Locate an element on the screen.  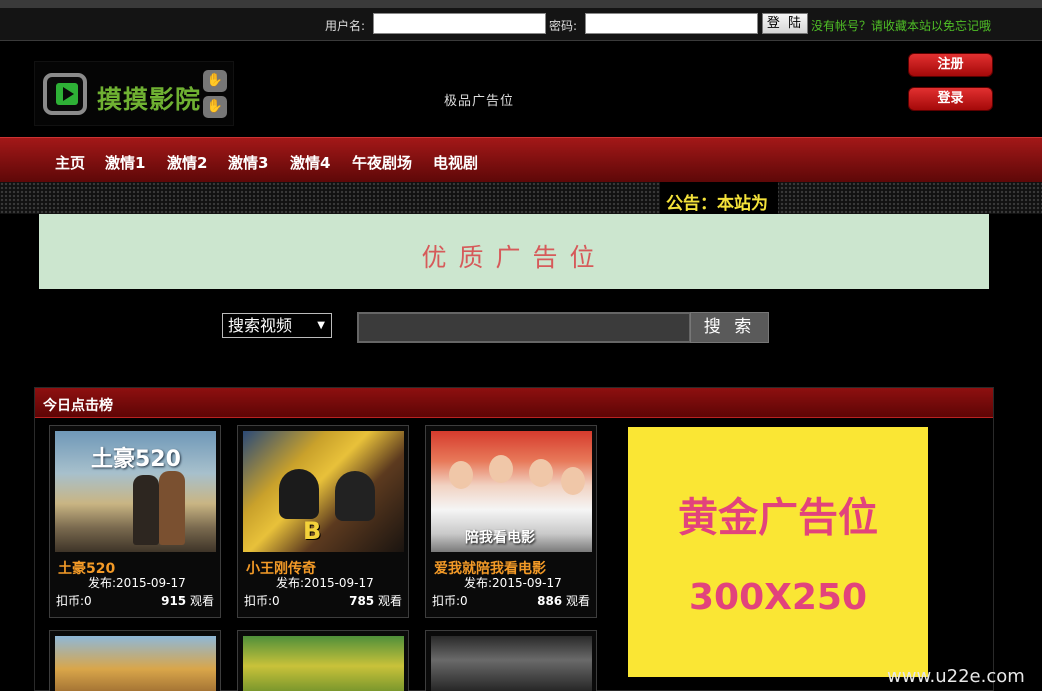
panel-title: 今日点击榜 is located at coordinates (78, 406).